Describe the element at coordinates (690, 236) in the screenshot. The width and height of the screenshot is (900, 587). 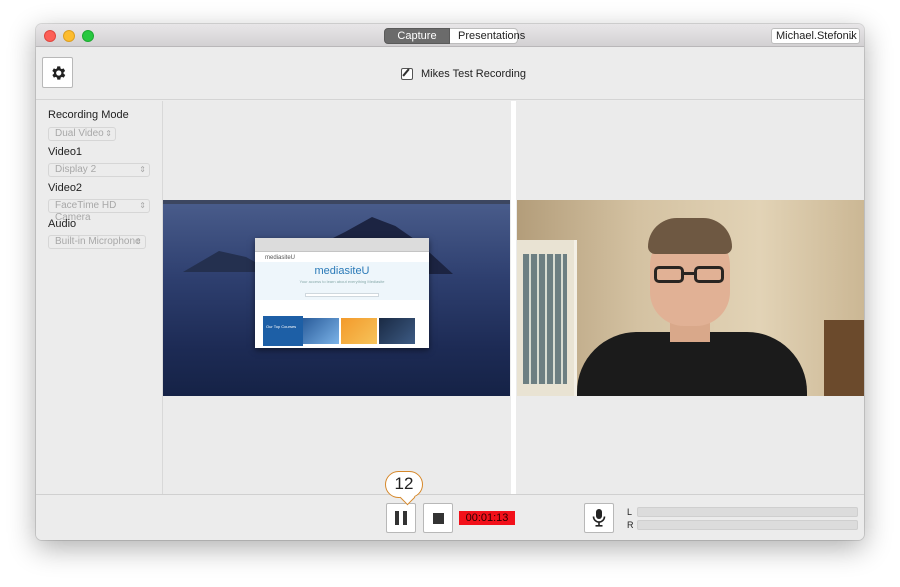
I see `presenter-hair` at that location.